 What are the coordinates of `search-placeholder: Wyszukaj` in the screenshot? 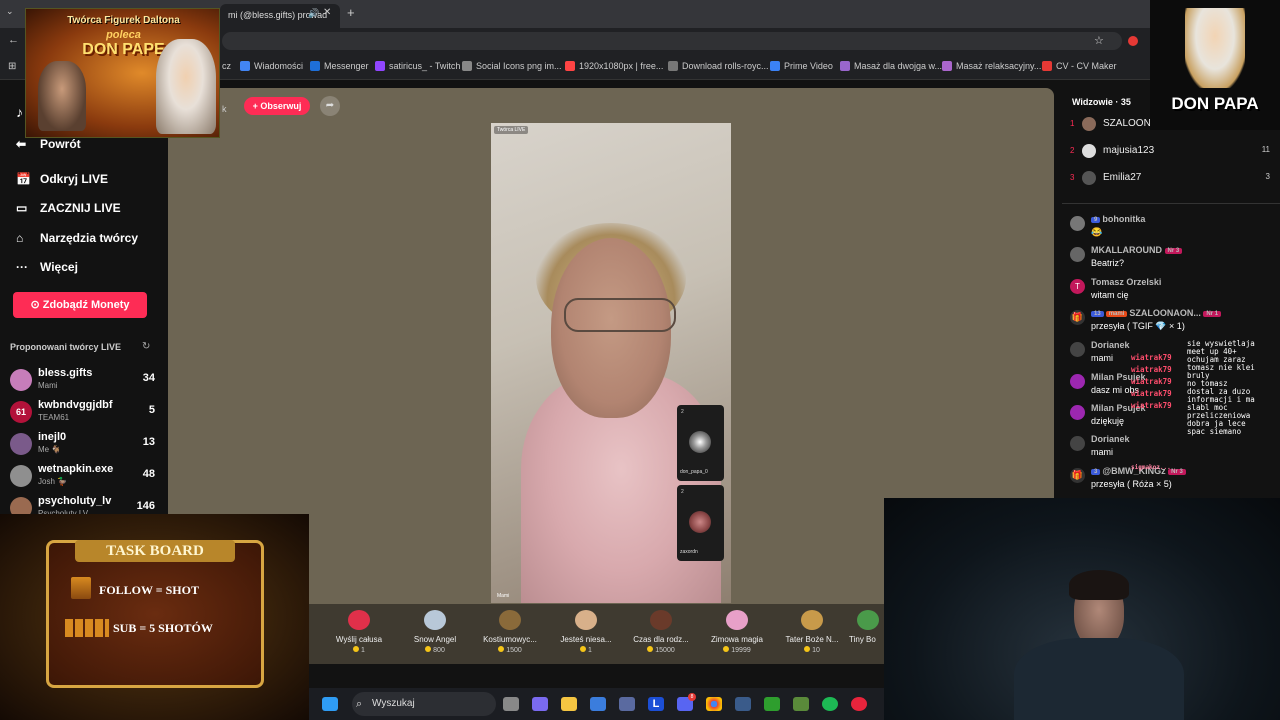 It's located at (393, 703).